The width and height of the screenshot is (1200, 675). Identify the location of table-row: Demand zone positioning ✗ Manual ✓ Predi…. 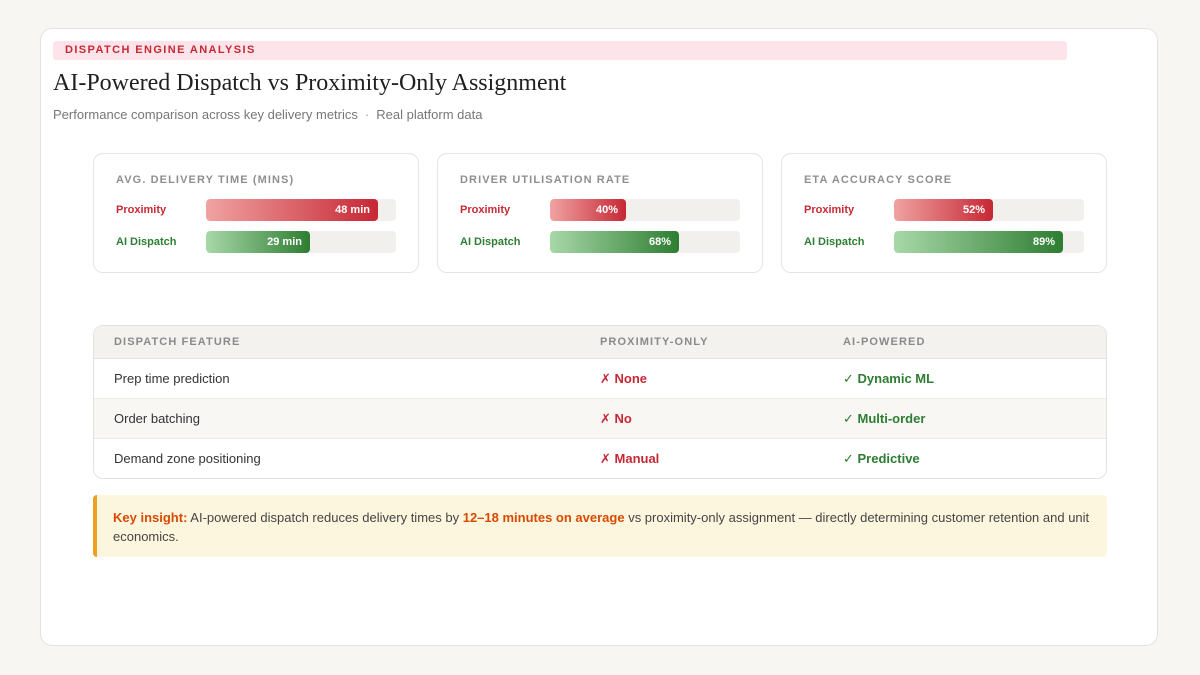
(600, 458).